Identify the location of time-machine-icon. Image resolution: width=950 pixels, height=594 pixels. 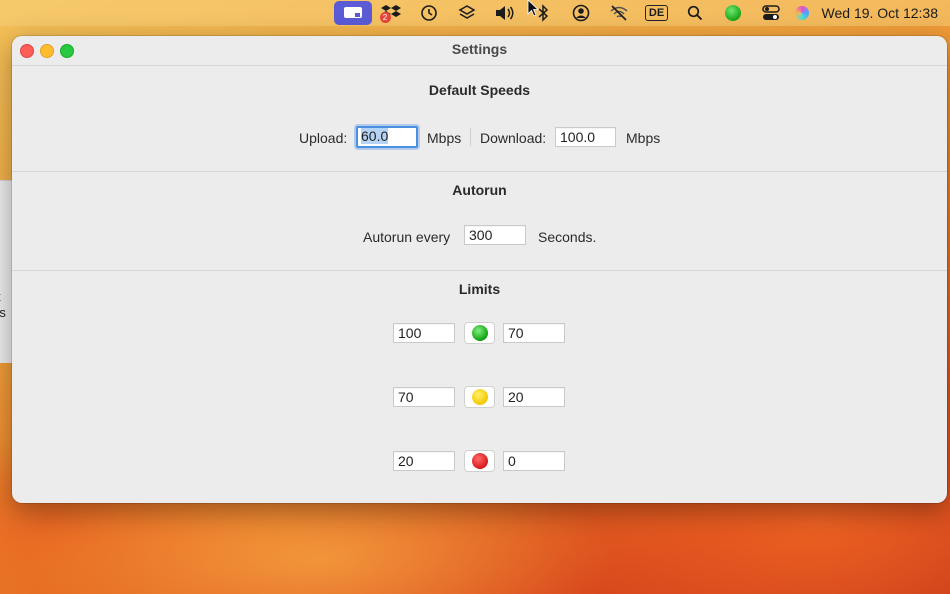
(429, 13).